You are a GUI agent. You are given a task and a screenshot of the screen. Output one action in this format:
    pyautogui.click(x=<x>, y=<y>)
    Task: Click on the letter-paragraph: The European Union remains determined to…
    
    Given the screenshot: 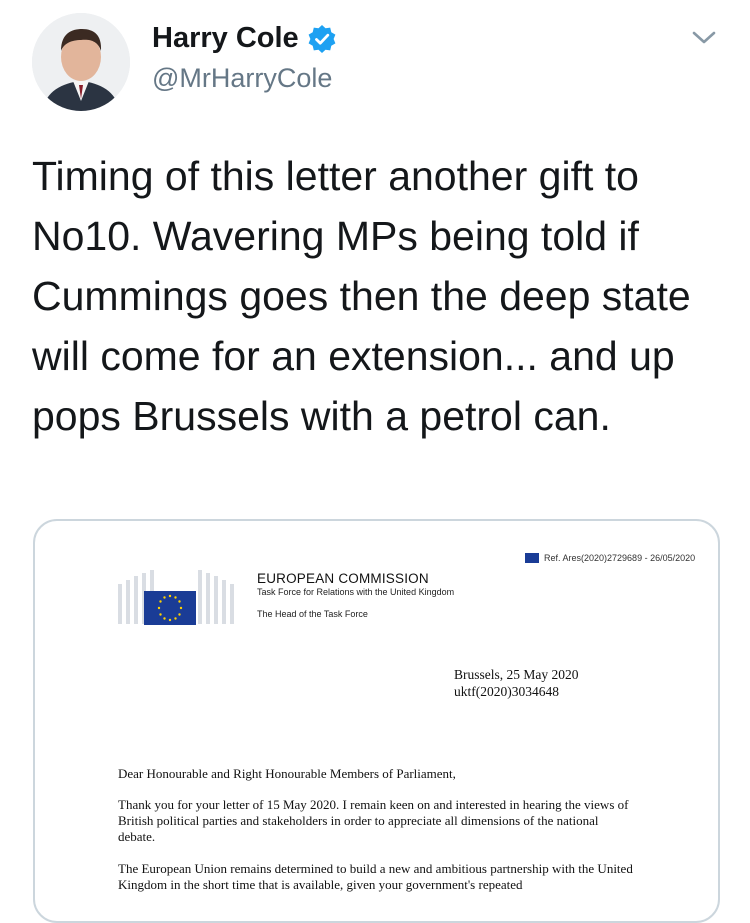 What is the action you would take?
    pyautogui.click(x=375, y=876)
    